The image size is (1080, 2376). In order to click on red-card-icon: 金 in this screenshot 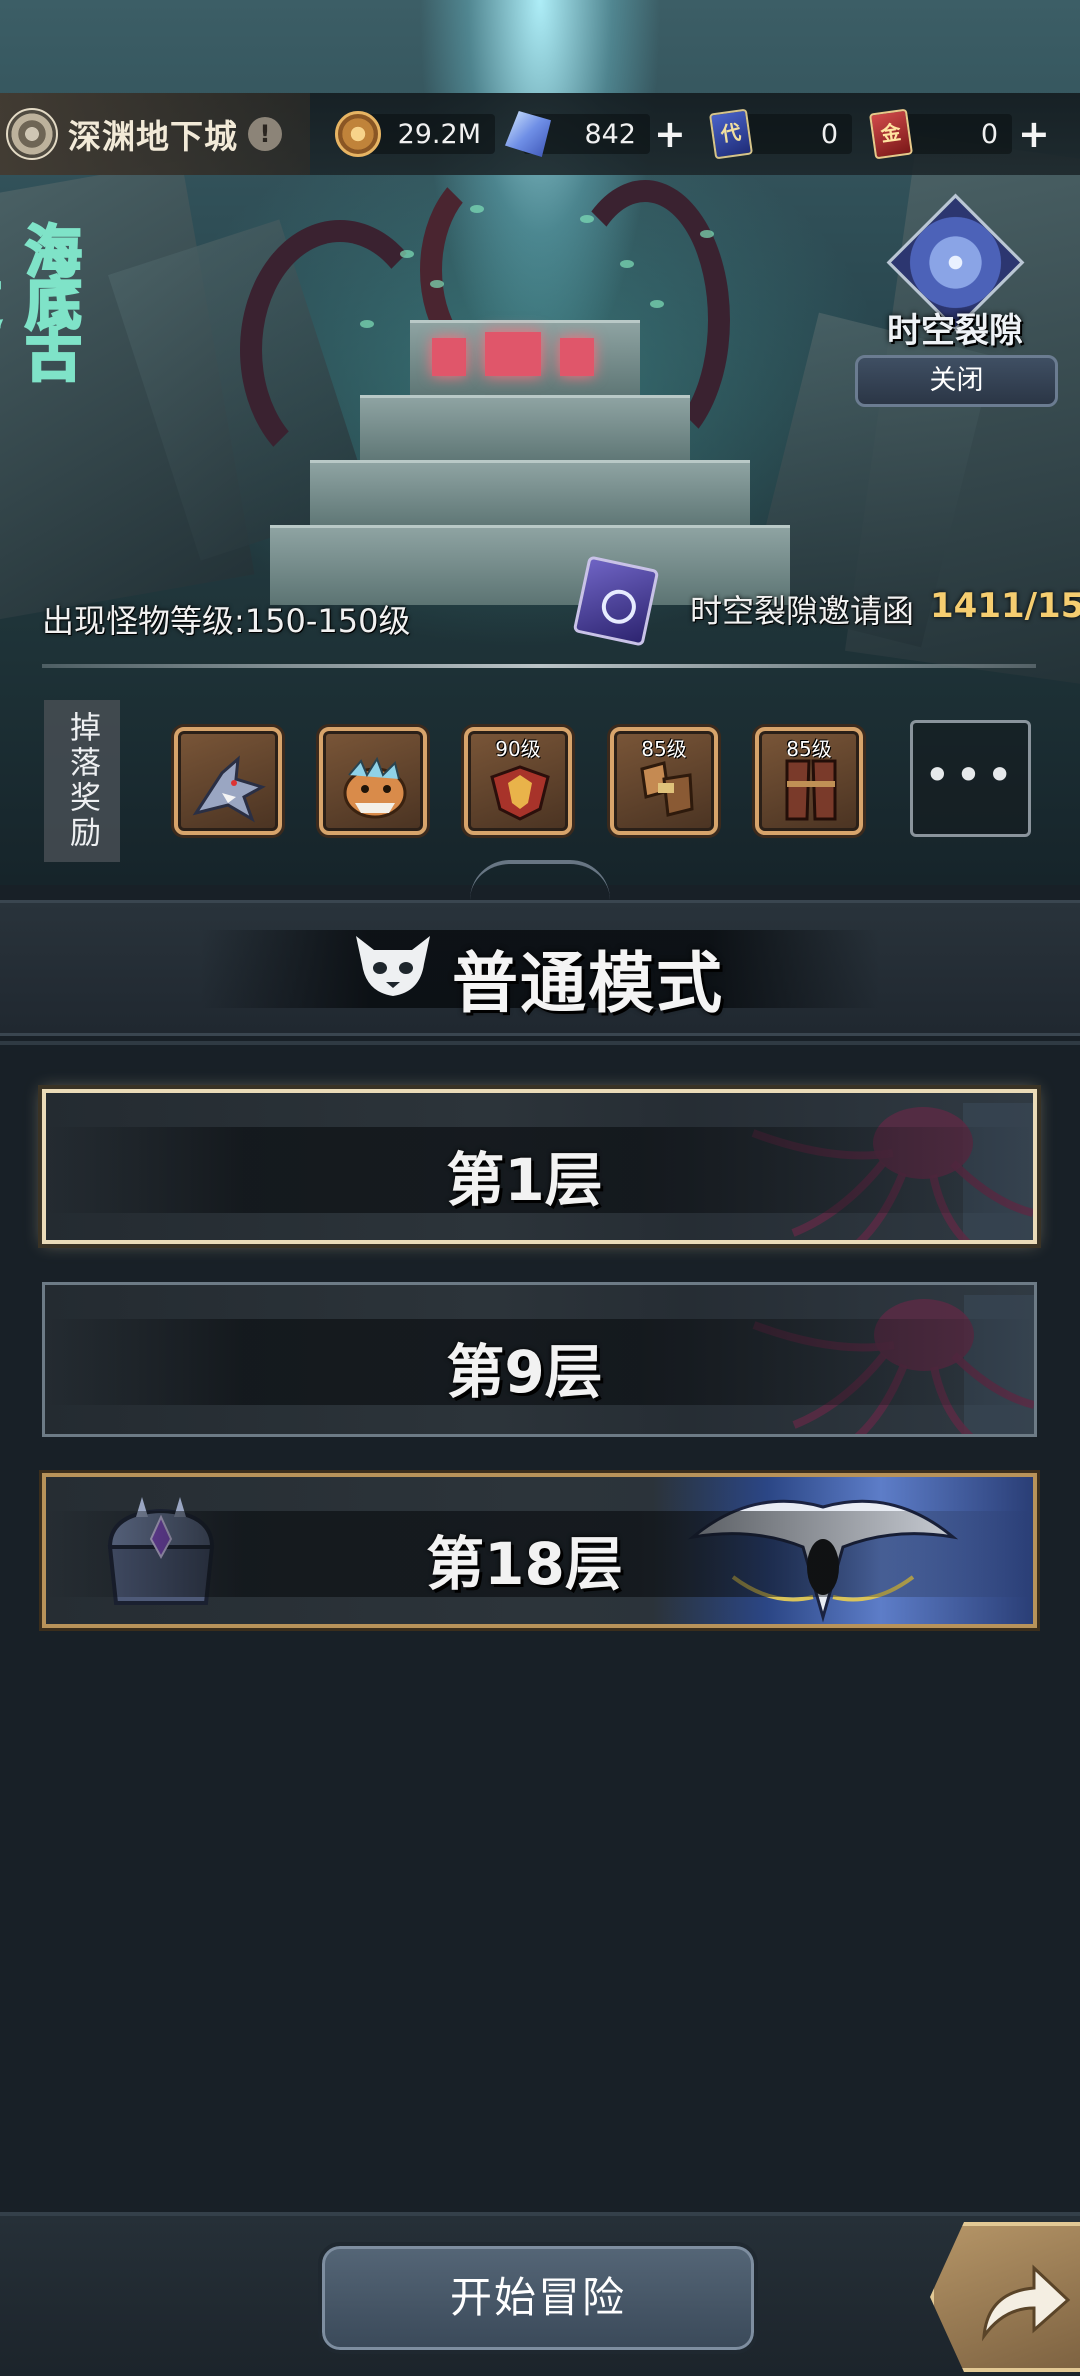, I will do `click(891, 134)`.